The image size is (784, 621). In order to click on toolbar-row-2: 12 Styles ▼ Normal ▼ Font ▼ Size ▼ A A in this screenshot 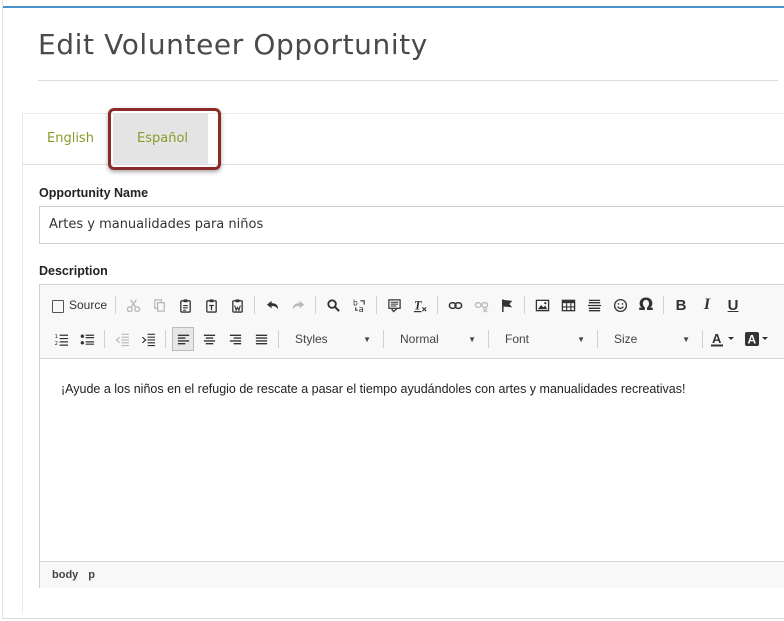, I will do `click(413, 339)`.